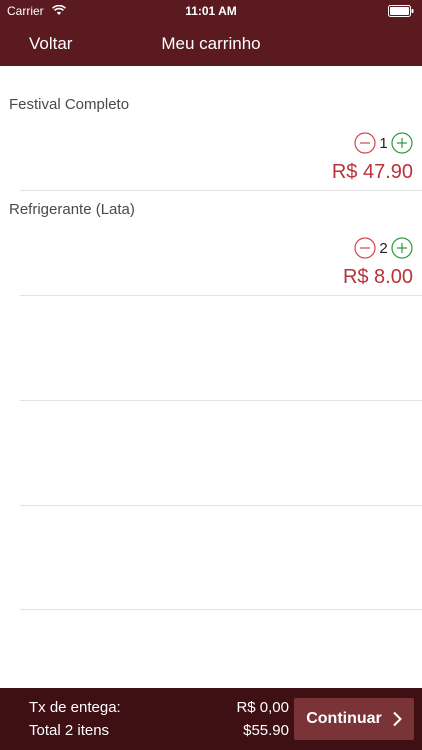 This screenshot has height=750, width=422. I want to click on quantity-value: 2, so click(383, 248).